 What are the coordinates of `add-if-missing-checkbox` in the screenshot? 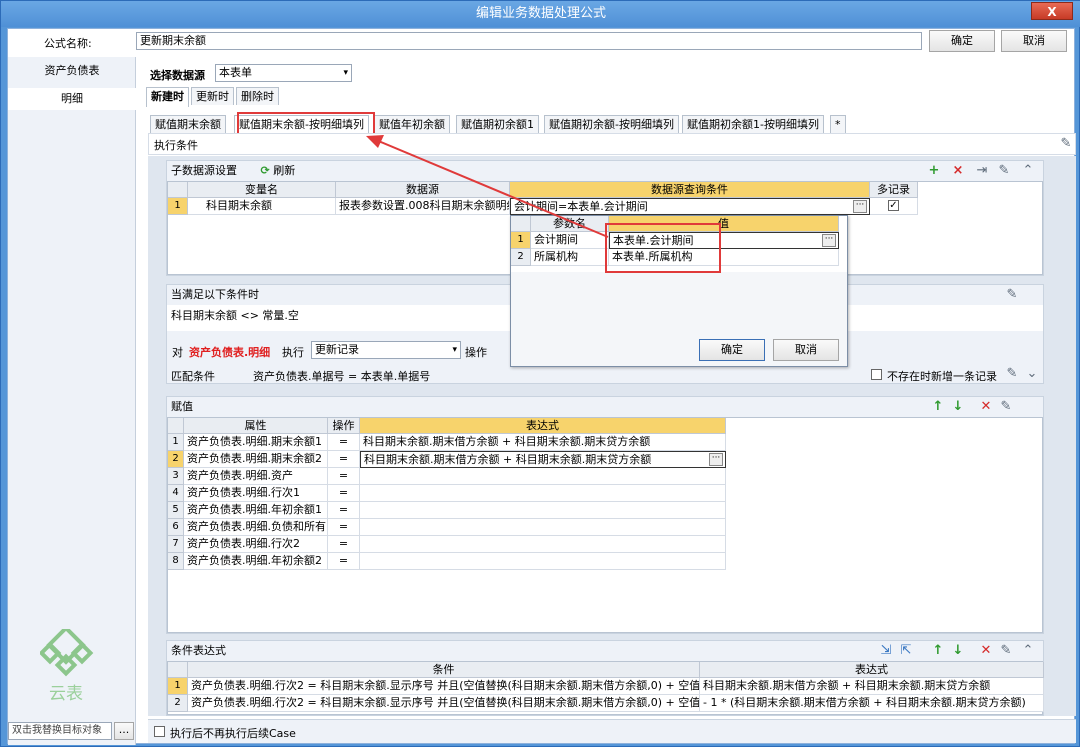 It's located at (876, 374).